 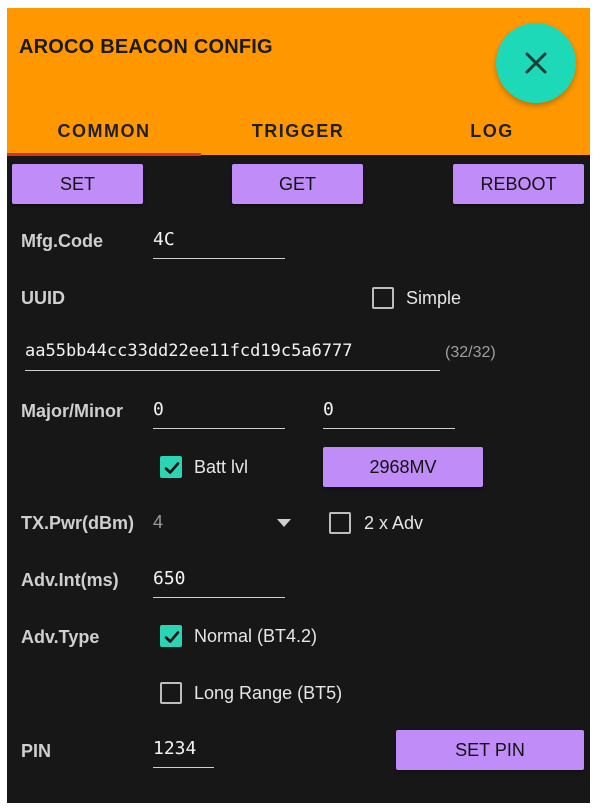 What do you see at coordinates (490, 750) in the screenshot?
I see `set-pin-button: SET PIN` at bounding box center [490, 750].